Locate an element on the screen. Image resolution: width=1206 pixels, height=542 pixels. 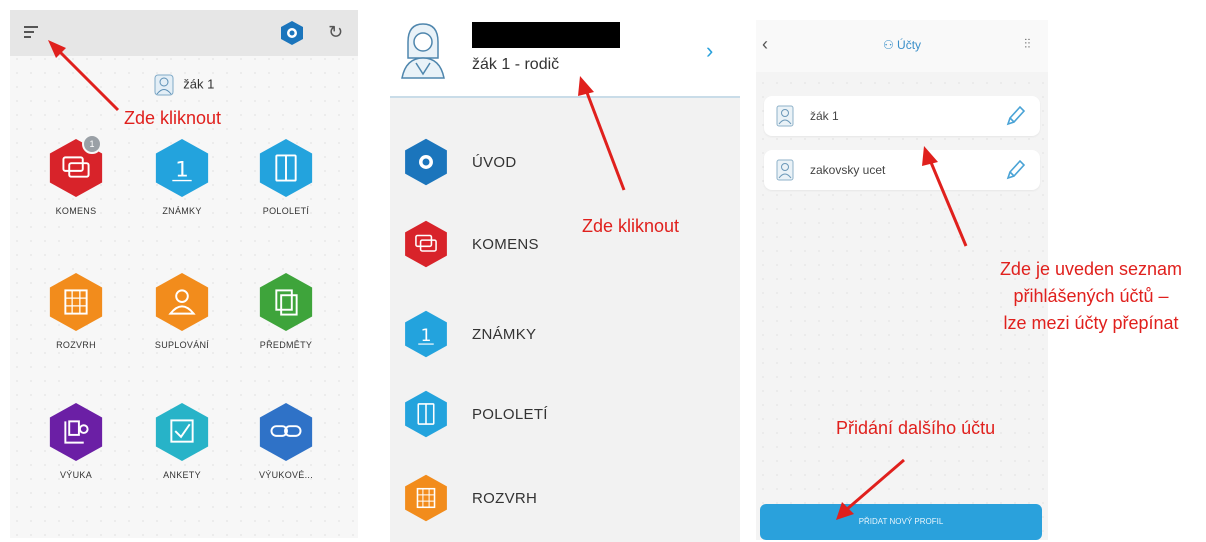
annotation-line: Zde je uveden seznam is located at coordinates (1091, 269).